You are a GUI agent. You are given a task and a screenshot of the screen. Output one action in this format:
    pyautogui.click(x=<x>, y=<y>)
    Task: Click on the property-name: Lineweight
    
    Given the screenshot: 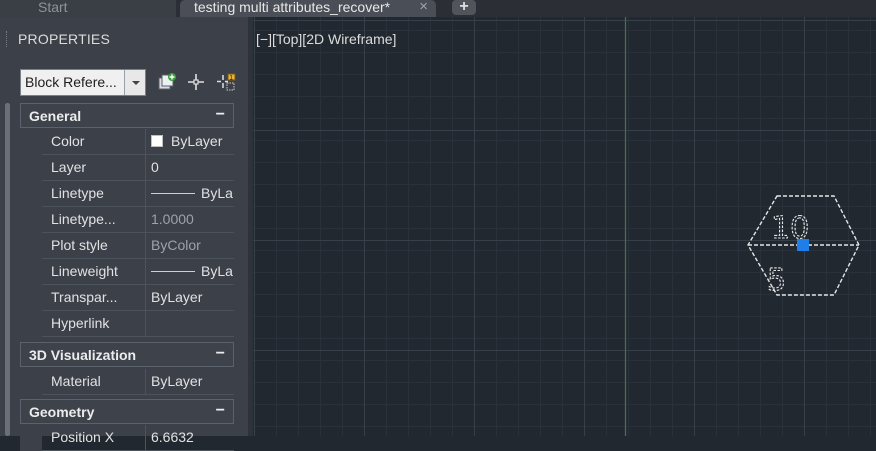 What is the action you would take?
    pyautogui.click(x=94, y=272)
    